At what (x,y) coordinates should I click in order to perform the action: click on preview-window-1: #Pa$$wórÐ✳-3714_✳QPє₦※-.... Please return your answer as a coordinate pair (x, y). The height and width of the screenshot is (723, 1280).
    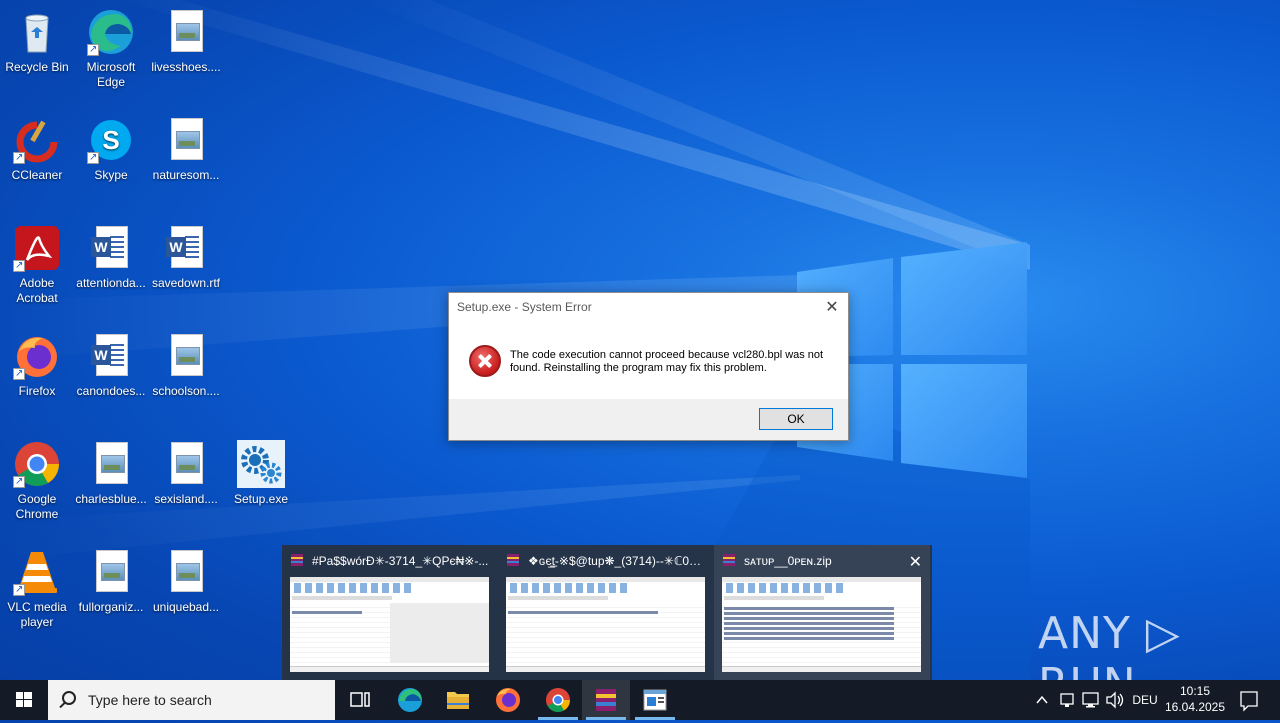
    Looking at the image, I should click on (390, 612).